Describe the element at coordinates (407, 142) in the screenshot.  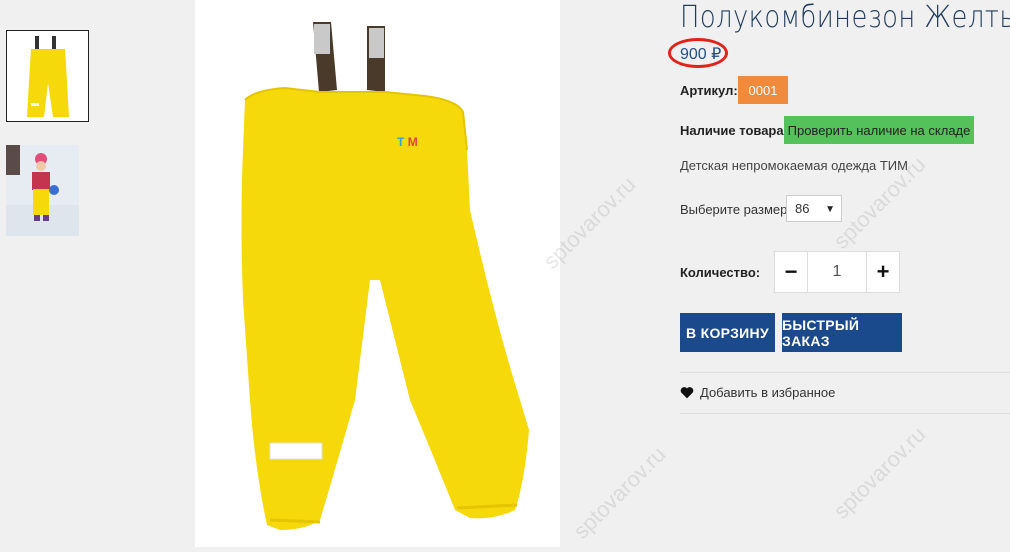
I see `product-logo: T M` at that location.